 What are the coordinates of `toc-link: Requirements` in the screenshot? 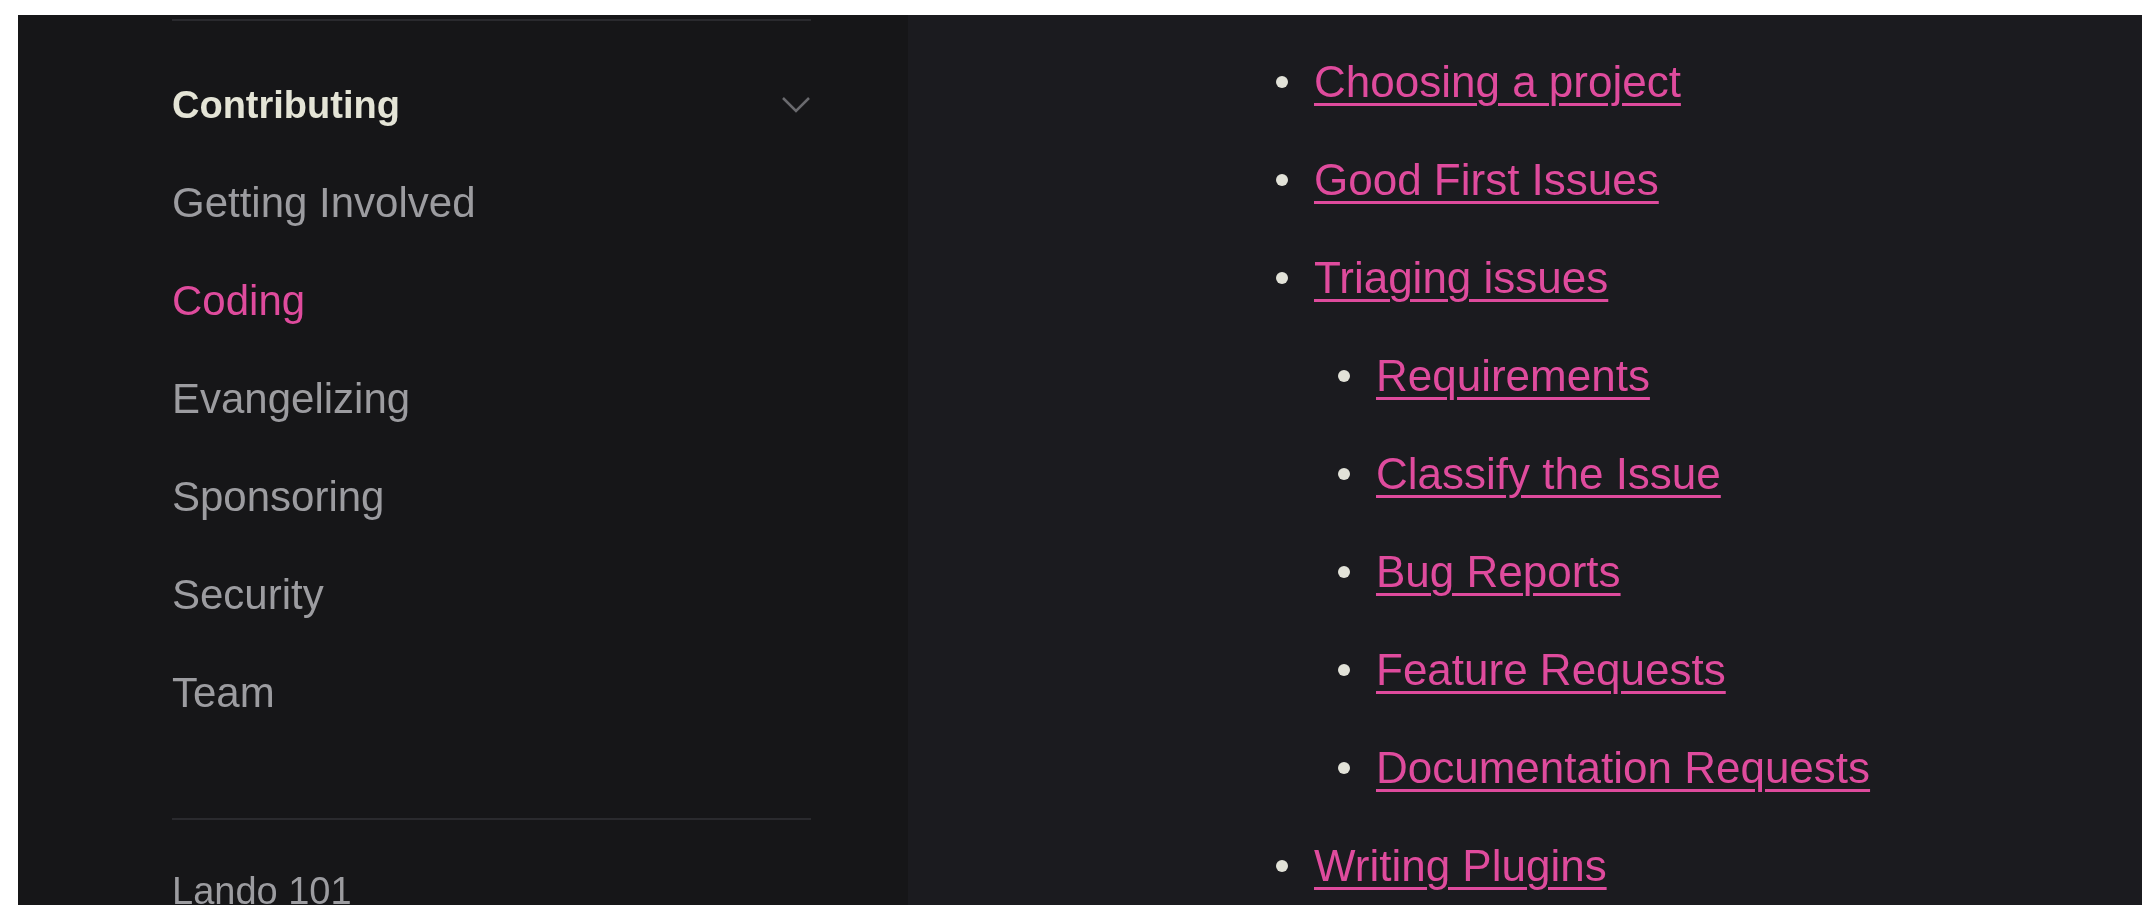 It's located at (1513, 376).